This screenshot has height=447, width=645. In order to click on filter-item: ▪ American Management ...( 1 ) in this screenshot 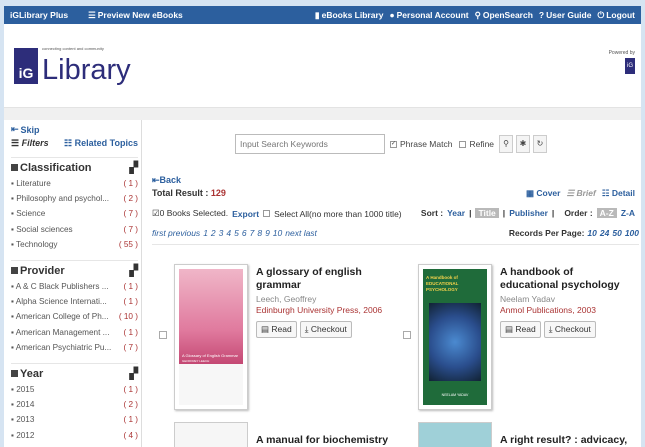, I will do `click(74, 332)`.